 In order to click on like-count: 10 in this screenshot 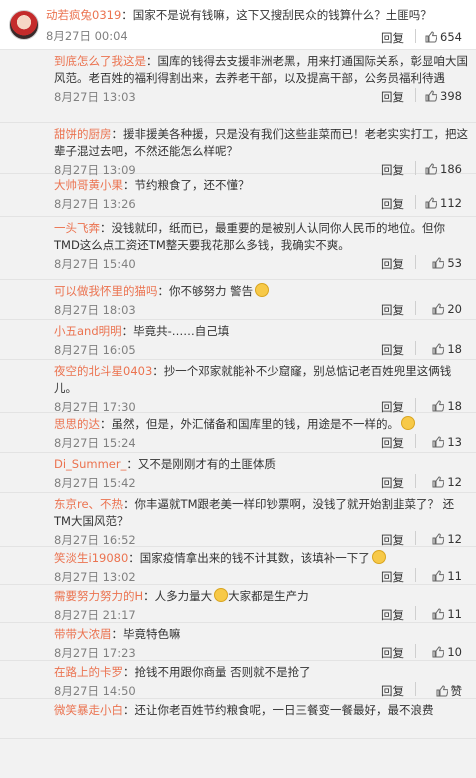, I will do `click(454, 652)`.